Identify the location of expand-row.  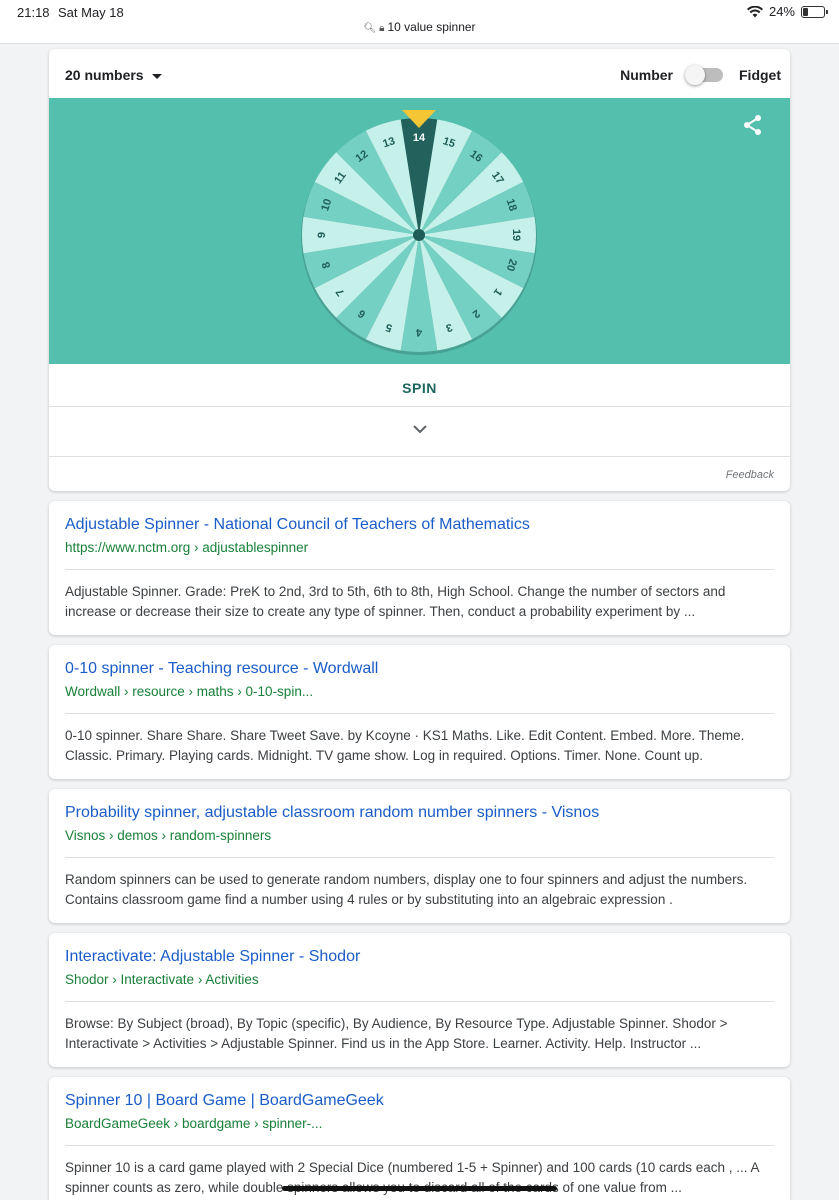
(419, 432).